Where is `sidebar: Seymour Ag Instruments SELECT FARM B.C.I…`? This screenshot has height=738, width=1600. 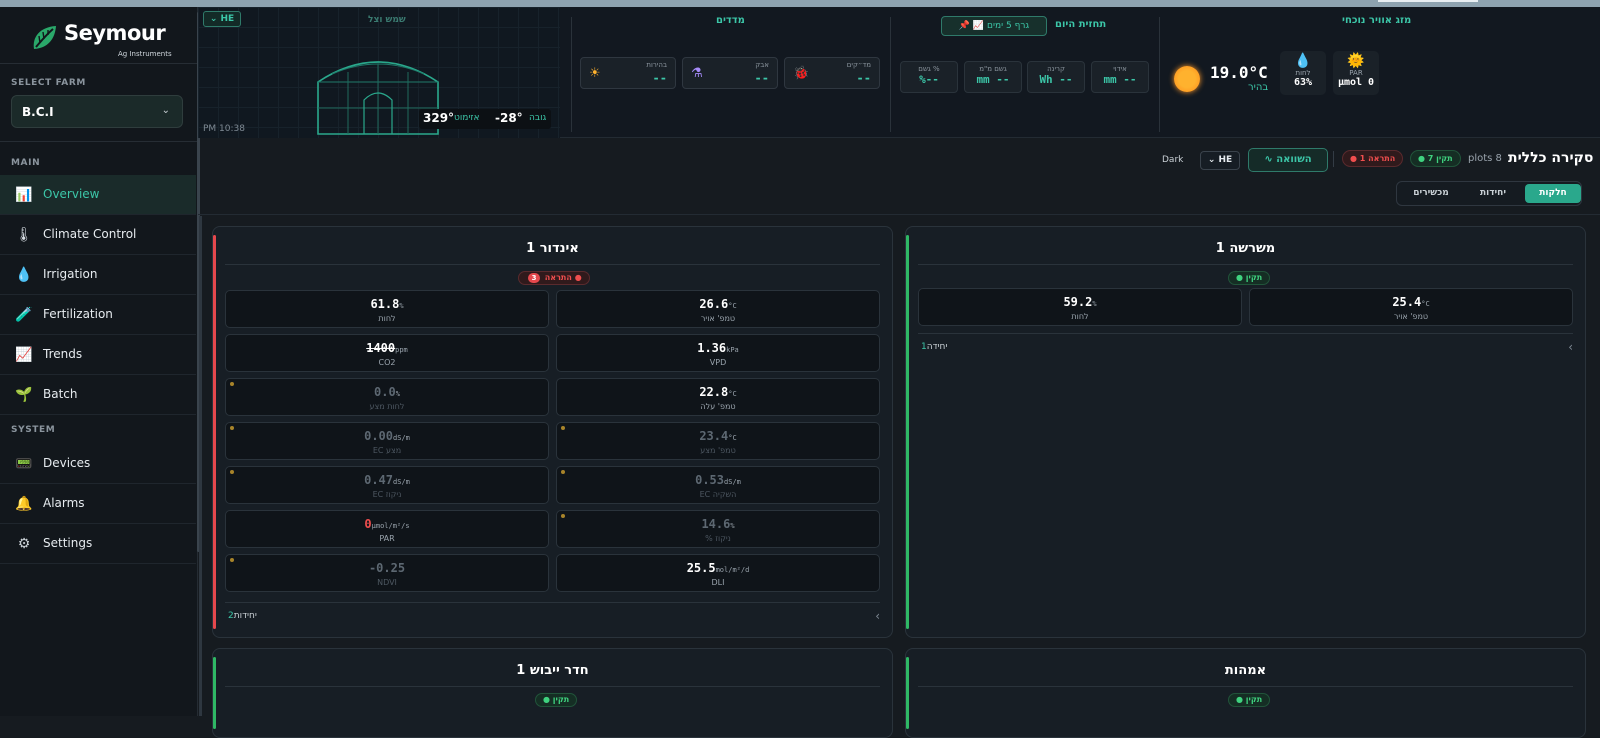 sidebar: Seymour Ag Instruments SELECT FARM B.C.I… is located at coordinates (100, 361).